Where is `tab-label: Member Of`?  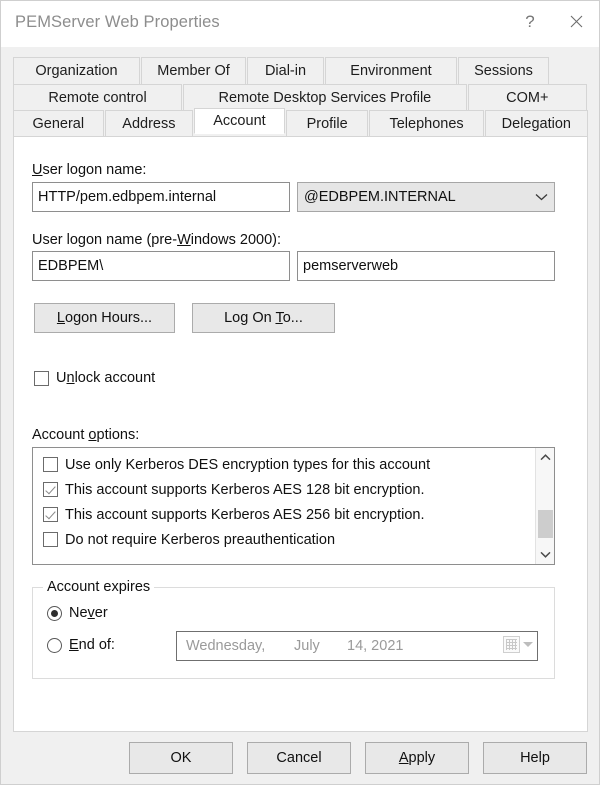
tab-label: Member Of is located at coordinates (193, 71).